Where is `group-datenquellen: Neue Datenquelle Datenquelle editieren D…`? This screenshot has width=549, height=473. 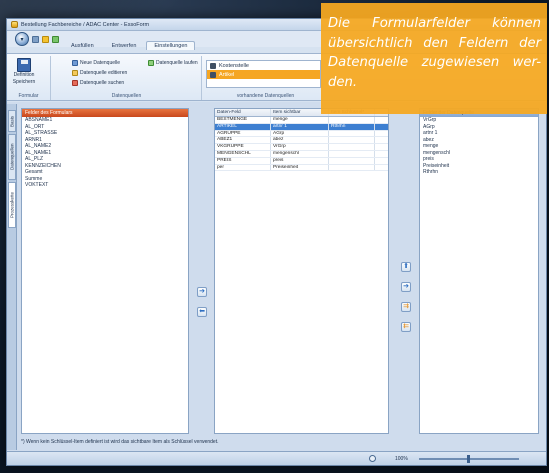 group-datenquellen: Neue Datenquelle Datenquelle editieren D… is located at coordinates (127, 78).